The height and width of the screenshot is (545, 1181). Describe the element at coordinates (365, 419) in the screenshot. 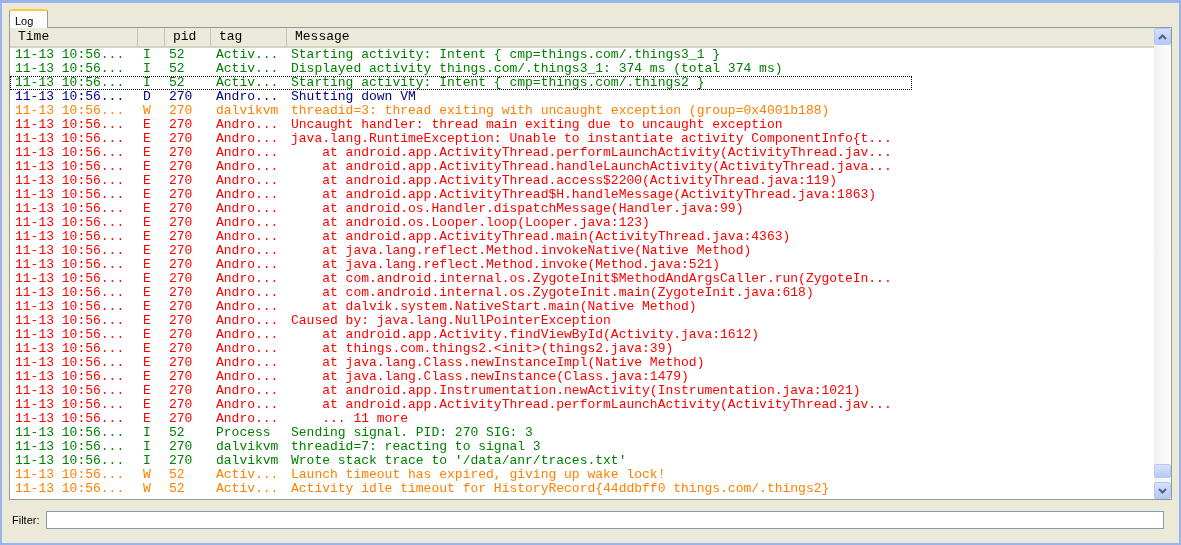

I see `table-cell-text: ... 11 more` at that location.